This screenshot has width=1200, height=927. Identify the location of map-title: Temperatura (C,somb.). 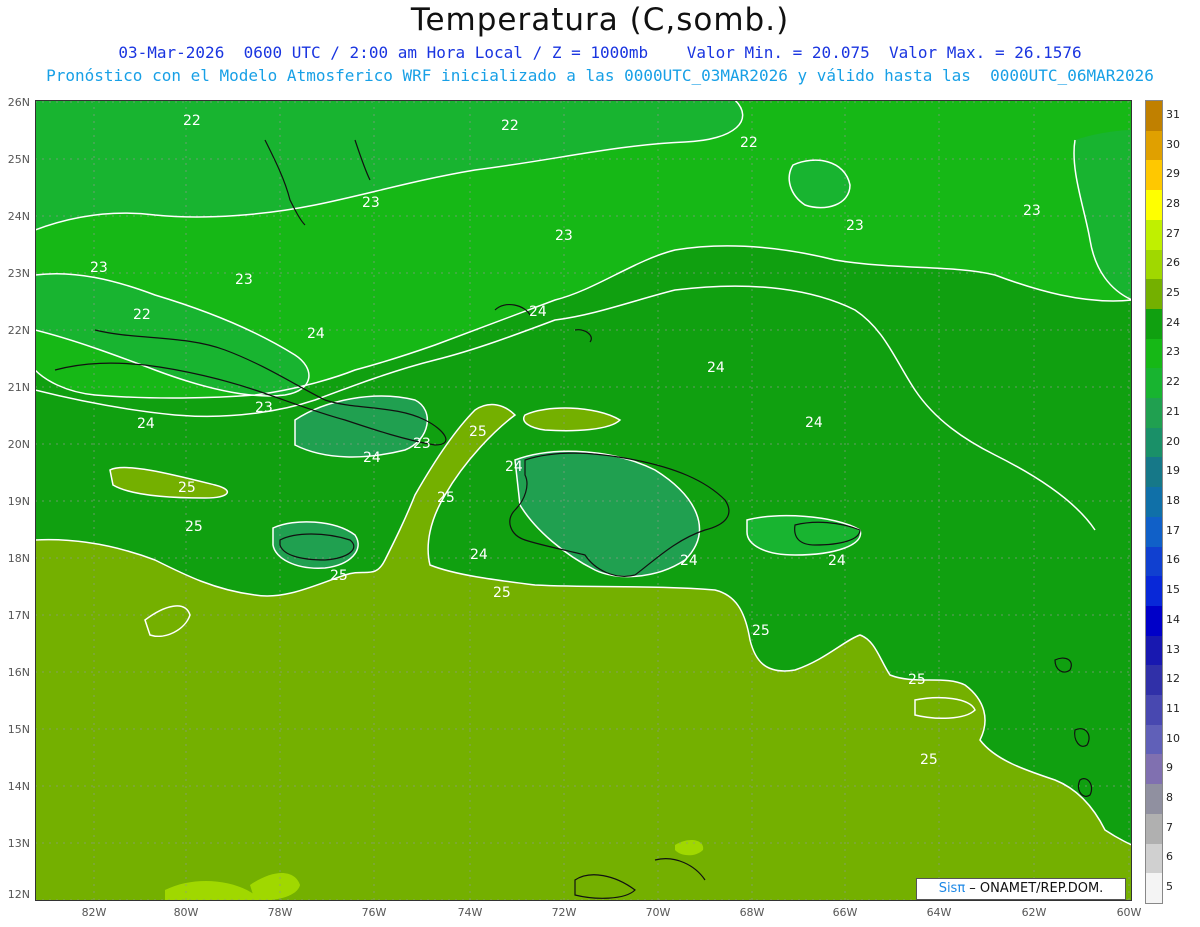
(600, 20).